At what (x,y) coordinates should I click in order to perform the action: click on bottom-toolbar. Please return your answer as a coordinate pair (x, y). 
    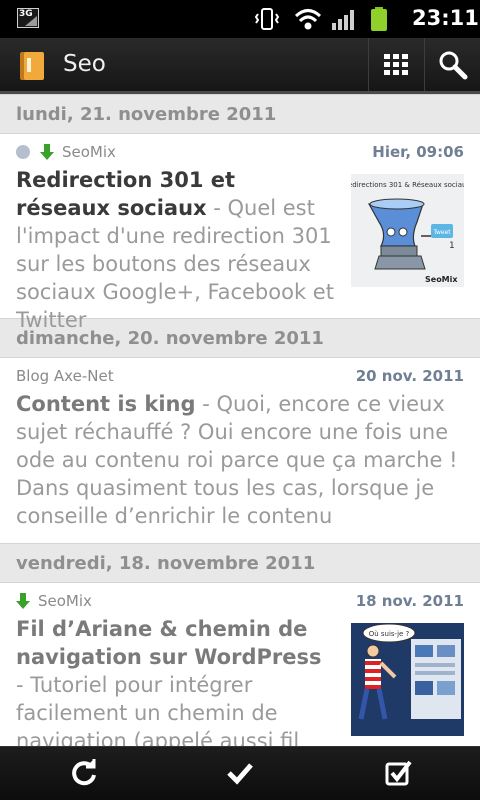
    Looking at the image, I should click on (240, 773).